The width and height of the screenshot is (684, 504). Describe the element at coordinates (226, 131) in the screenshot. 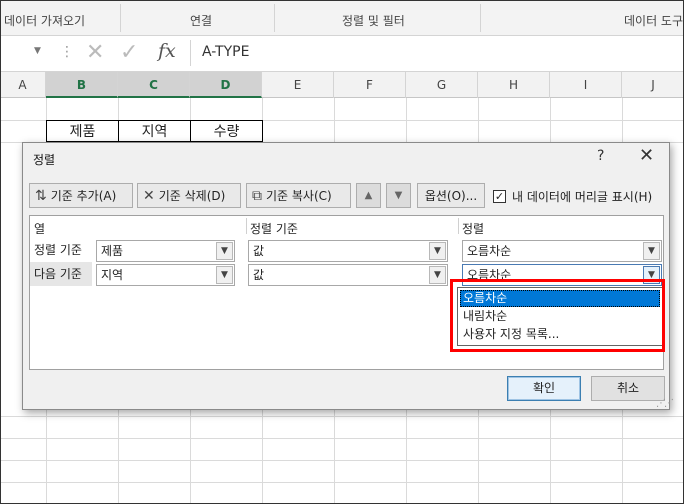

I see `cell-d-quantity: 수량` at that location.